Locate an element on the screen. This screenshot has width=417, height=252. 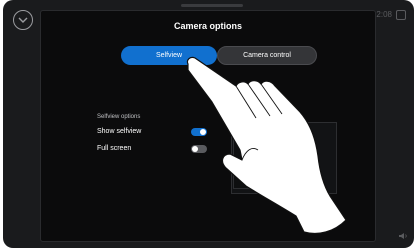
full-screen-label: Full screen is located at coordinates (114, 148).